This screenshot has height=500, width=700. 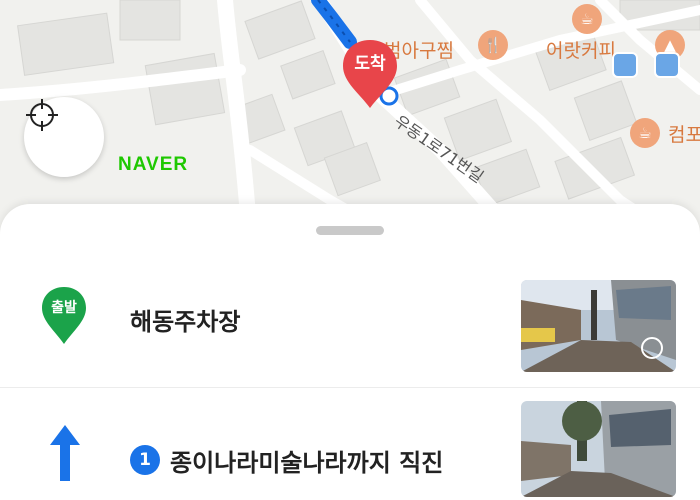 I want to click on step-instruction: 종이나라미술나라까지 직진, so click(x=307, y=463).